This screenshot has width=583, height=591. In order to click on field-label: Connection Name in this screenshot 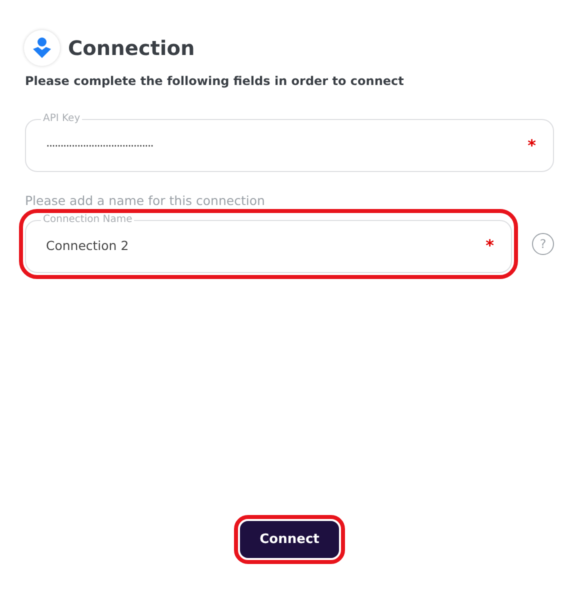, I will do `click(87, 219)`.